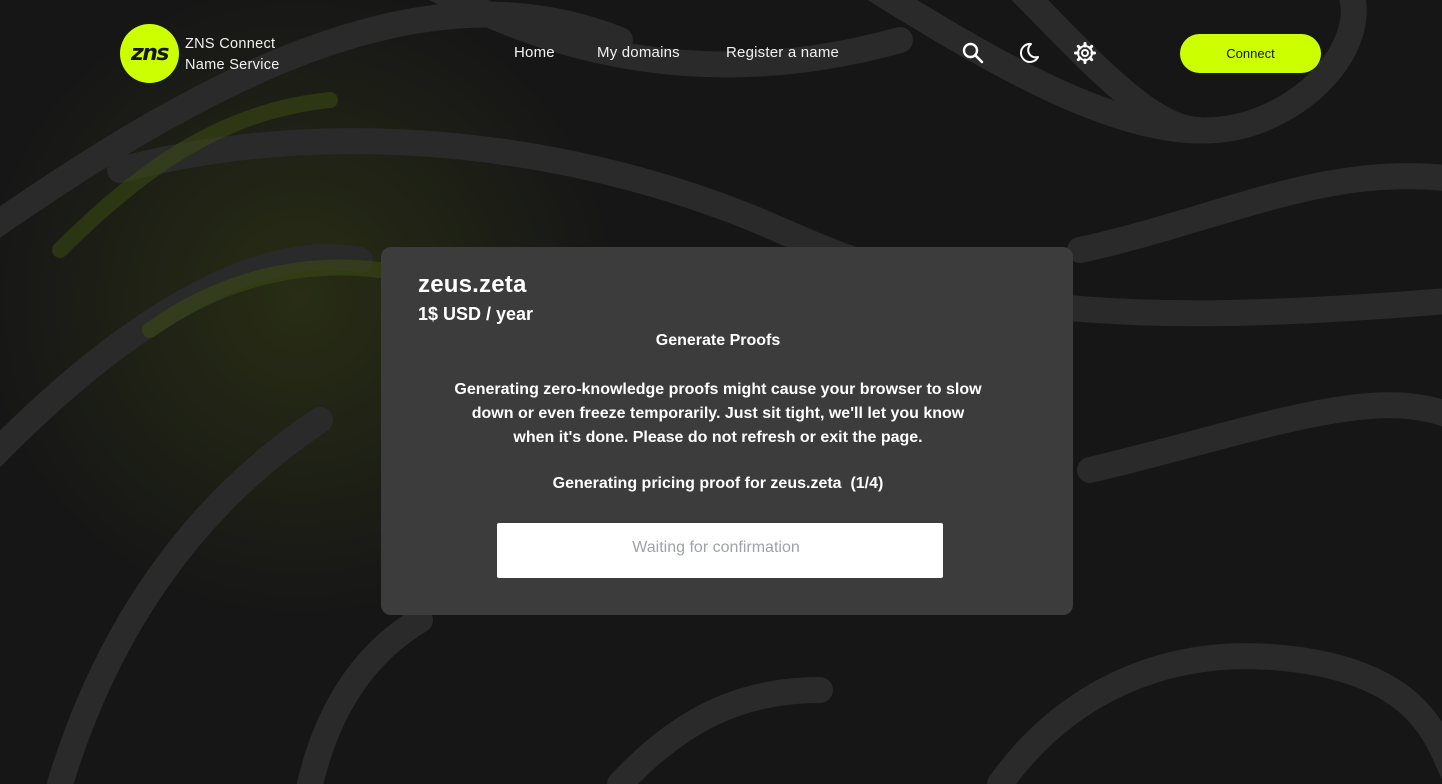 The width and height of the screenshot is (1442, 784). I want to click on search-icon, so click(973, 53).